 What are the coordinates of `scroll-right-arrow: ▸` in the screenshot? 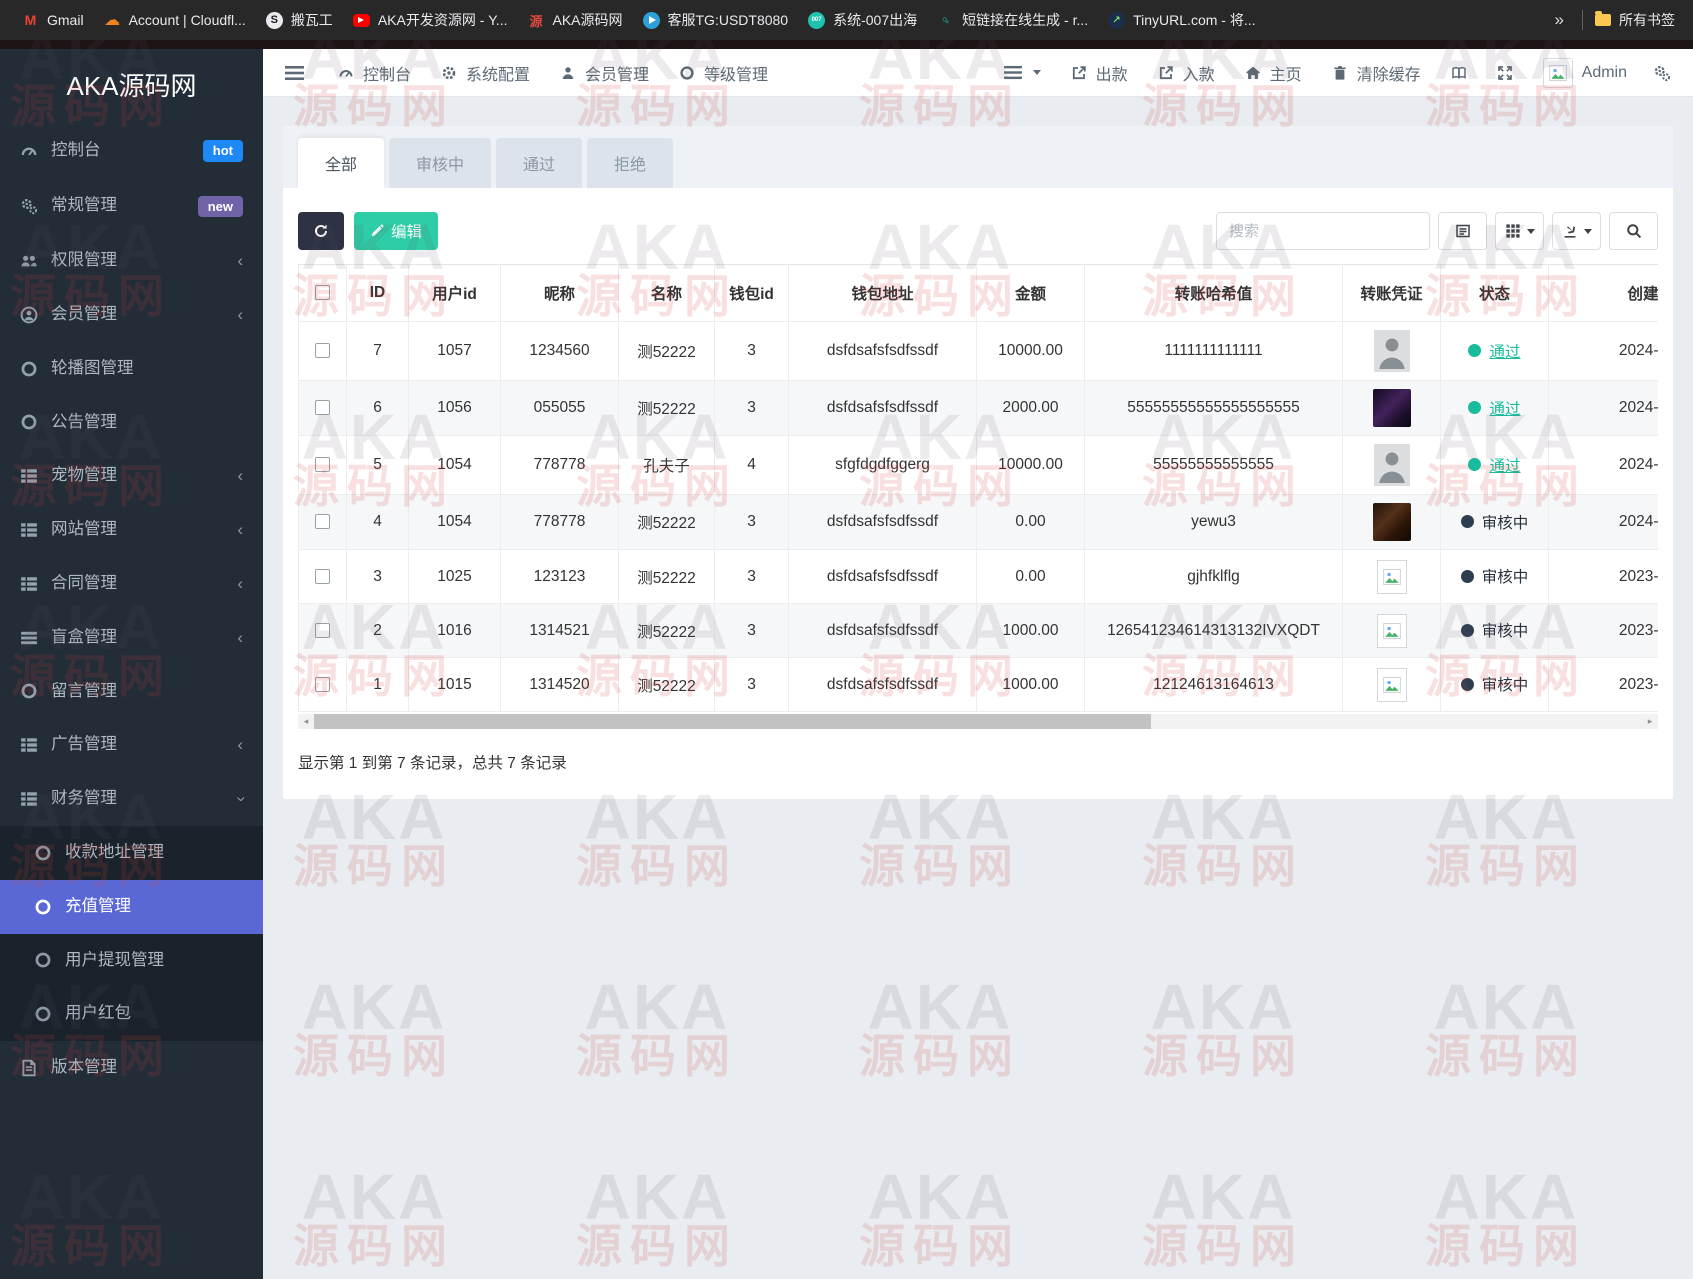 It's located at (1650, 721).